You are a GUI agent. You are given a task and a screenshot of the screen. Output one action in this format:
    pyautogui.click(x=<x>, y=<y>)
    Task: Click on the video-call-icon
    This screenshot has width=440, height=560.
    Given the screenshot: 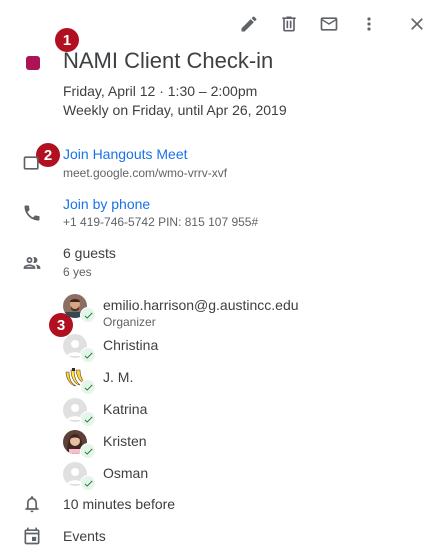 What is the action you would take?
    pyautogui.click(x=32, y=163)
    